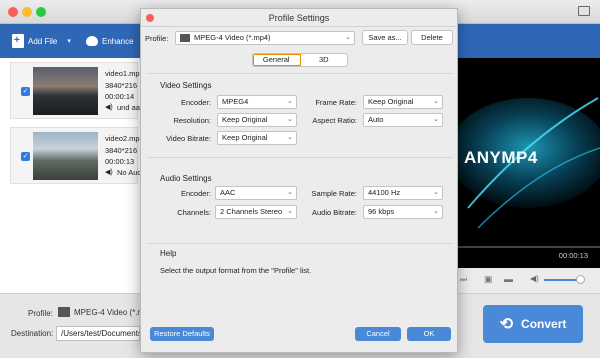  Describe the element at coordinates (168, 253) in the screenshot. I see `help-heading: Help` at that location.